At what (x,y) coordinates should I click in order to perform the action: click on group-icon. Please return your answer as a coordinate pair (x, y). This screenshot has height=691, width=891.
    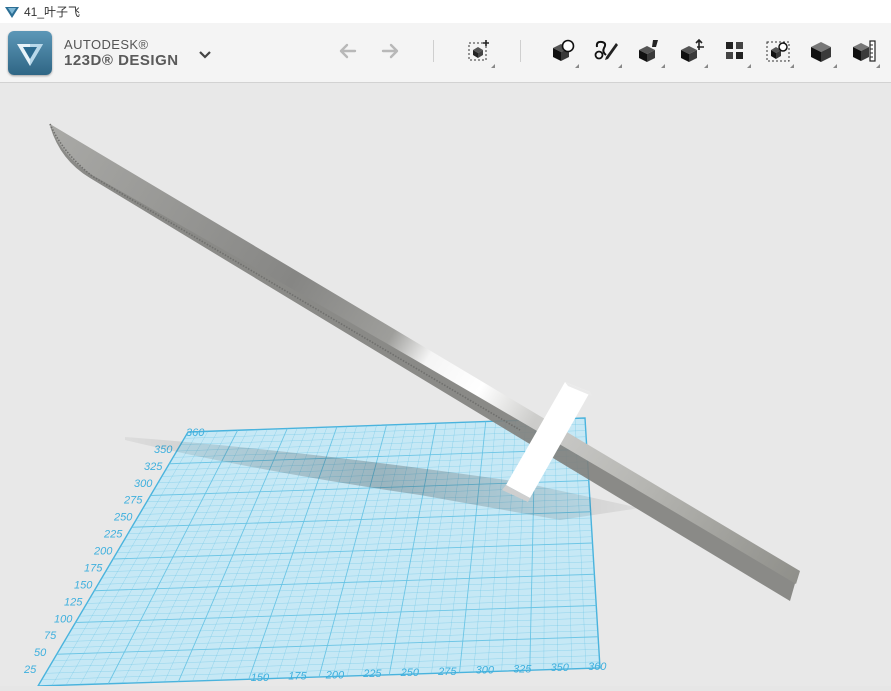
    Looking at the image, I should click on (778, 51).